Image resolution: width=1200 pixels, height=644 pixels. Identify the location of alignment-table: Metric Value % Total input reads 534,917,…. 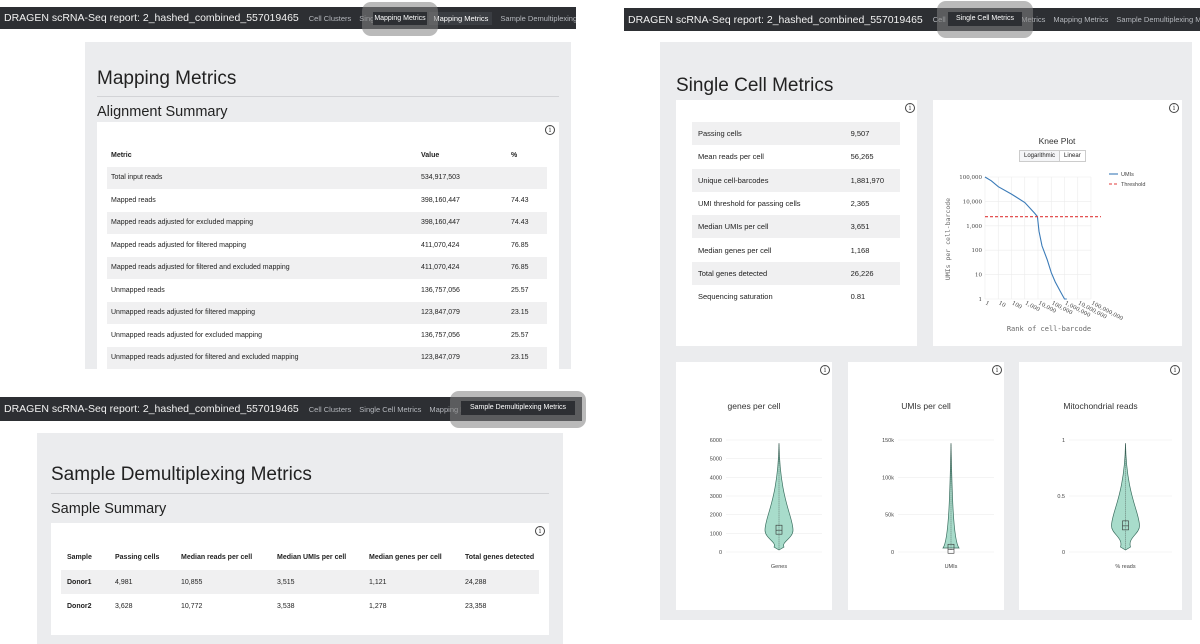
(327, 256).